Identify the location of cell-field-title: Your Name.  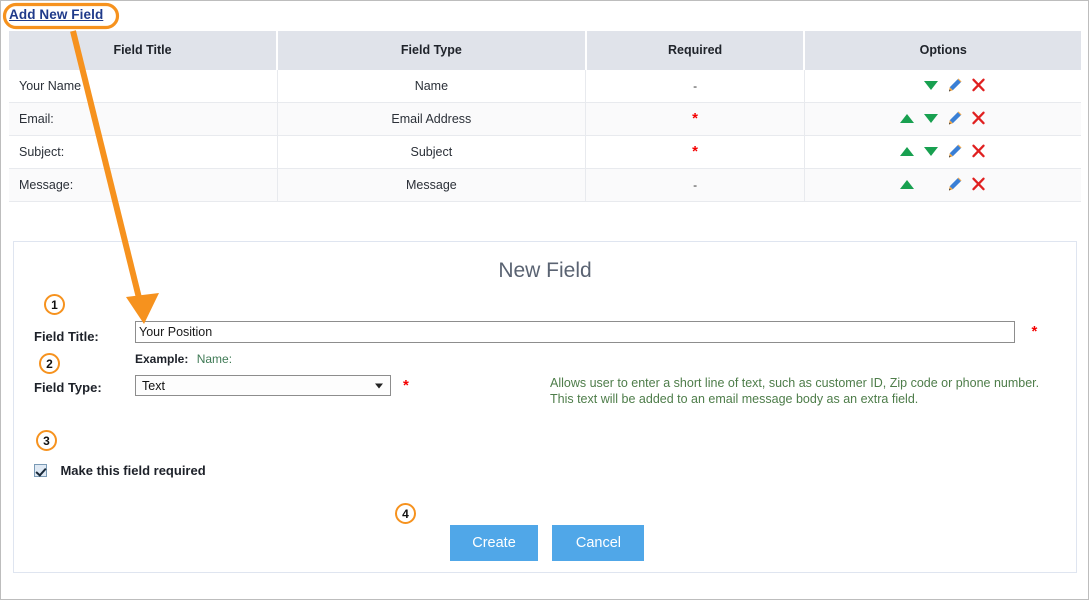
(143, 86).